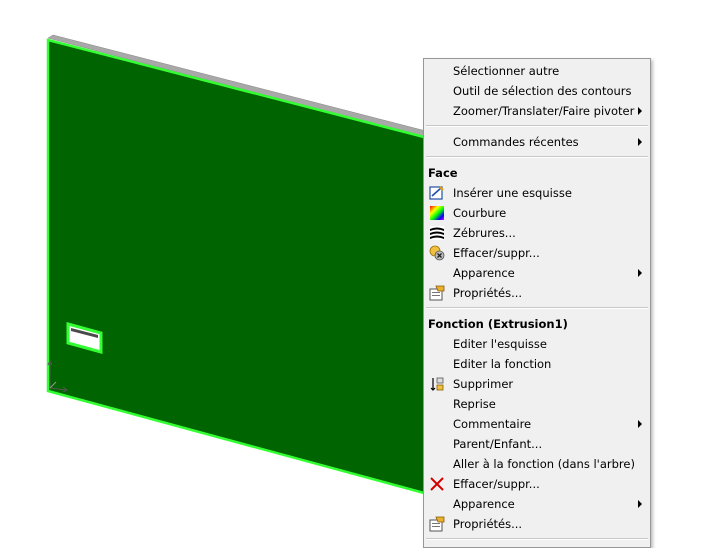 The width and height of the screenshot is (702, 548). I want to click on menu-item-edit-sketch: Editer l'esquisse, so click(537, 344).